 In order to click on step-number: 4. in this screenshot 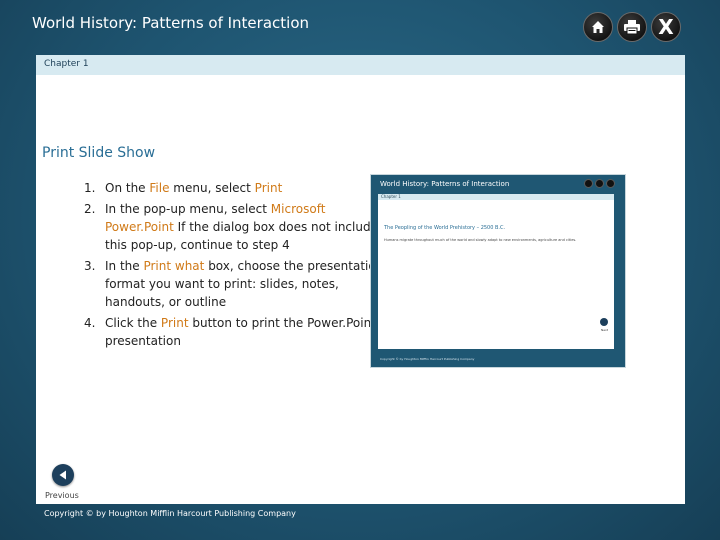, I will do `click(90, 323)`.